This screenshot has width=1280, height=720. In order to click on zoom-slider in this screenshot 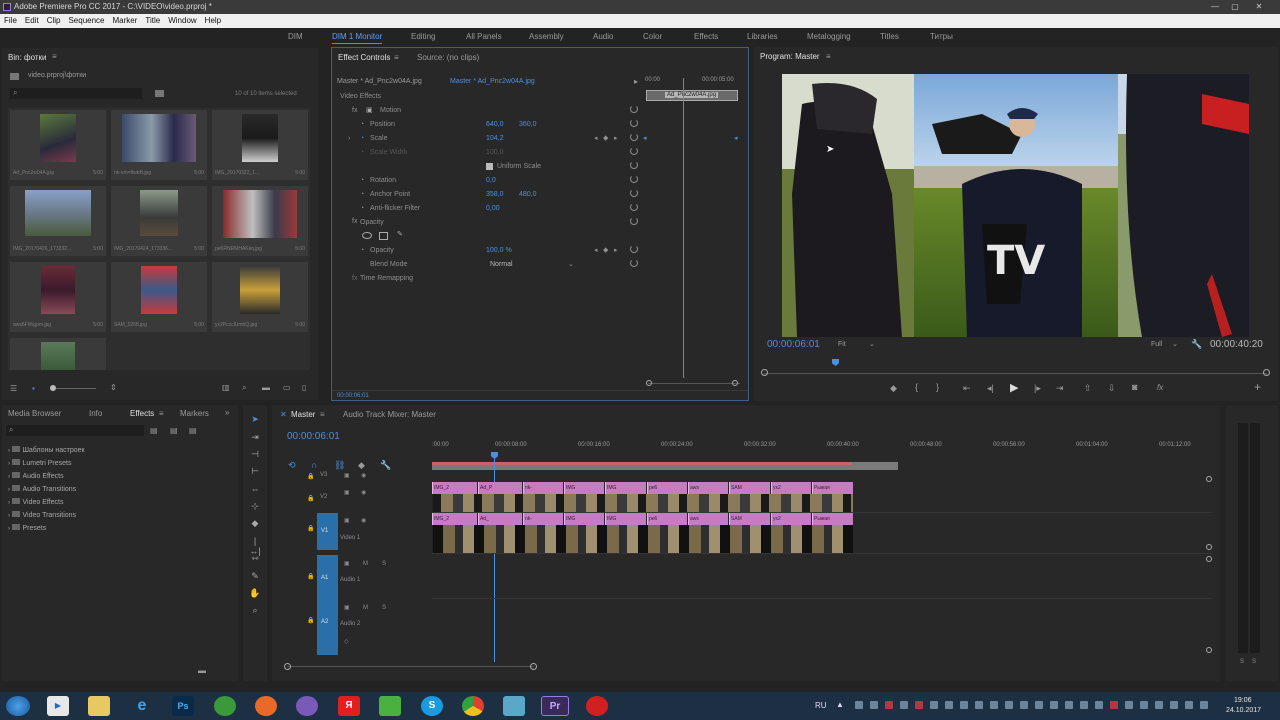, I will do `click(73, 388)`.